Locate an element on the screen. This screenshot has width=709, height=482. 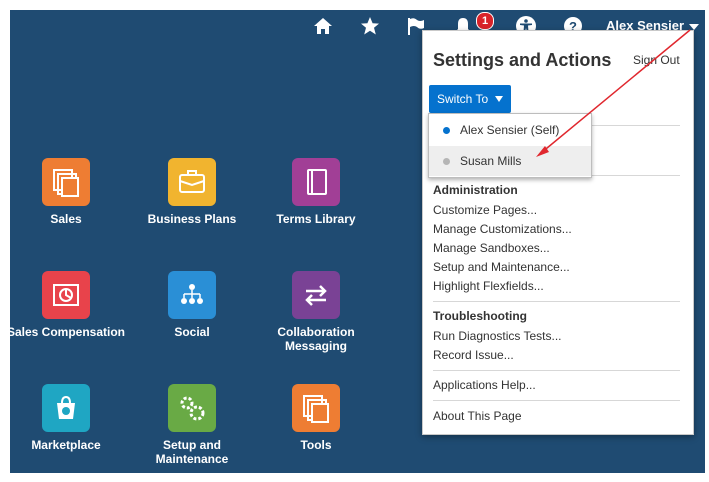
tile-label: Terms Library is located at coordinates (316, 219).